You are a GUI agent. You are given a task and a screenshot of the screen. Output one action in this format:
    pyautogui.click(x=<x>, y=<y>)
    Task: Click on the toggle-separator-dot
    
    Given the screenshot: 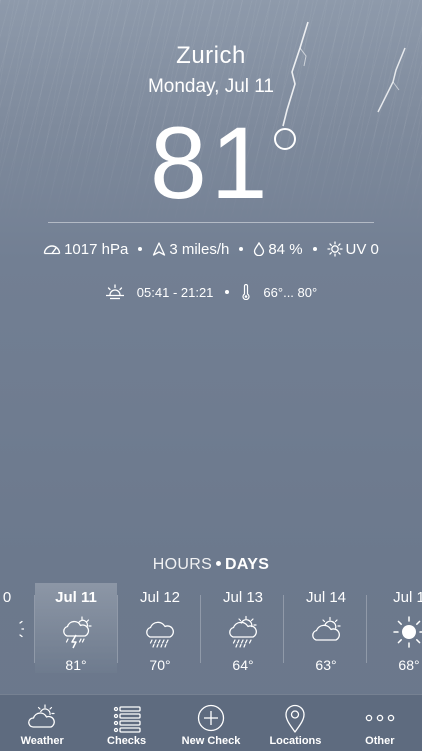 What is the action you would take?
    pyautogui.click(x=219, y=563)
    